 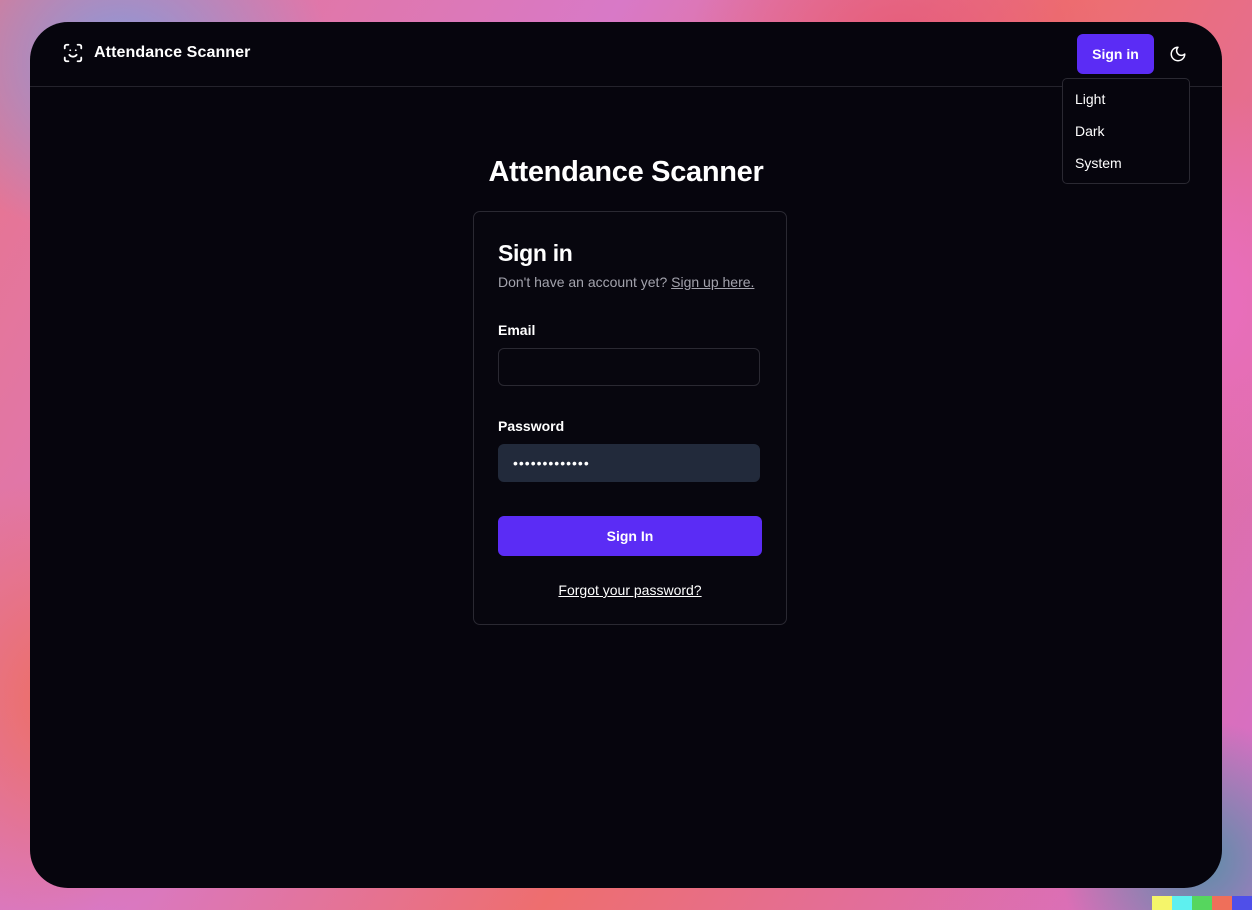 I want to click on theme-option-light: Light, so click(x=1126, y=99).